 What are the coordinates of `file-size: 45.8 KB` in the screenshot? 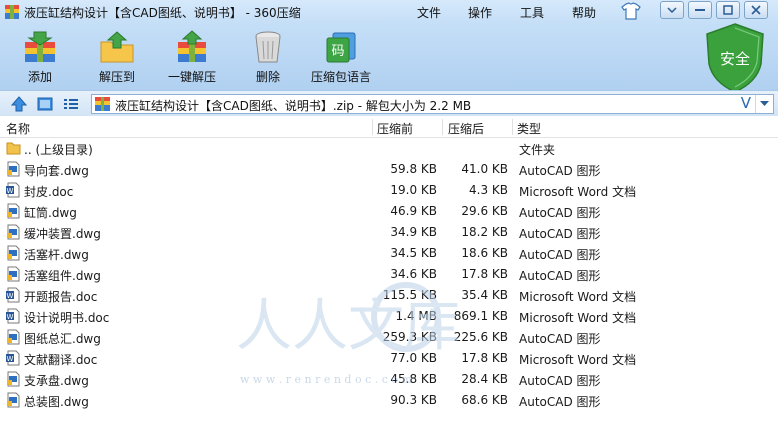 It's located at (413, 379).